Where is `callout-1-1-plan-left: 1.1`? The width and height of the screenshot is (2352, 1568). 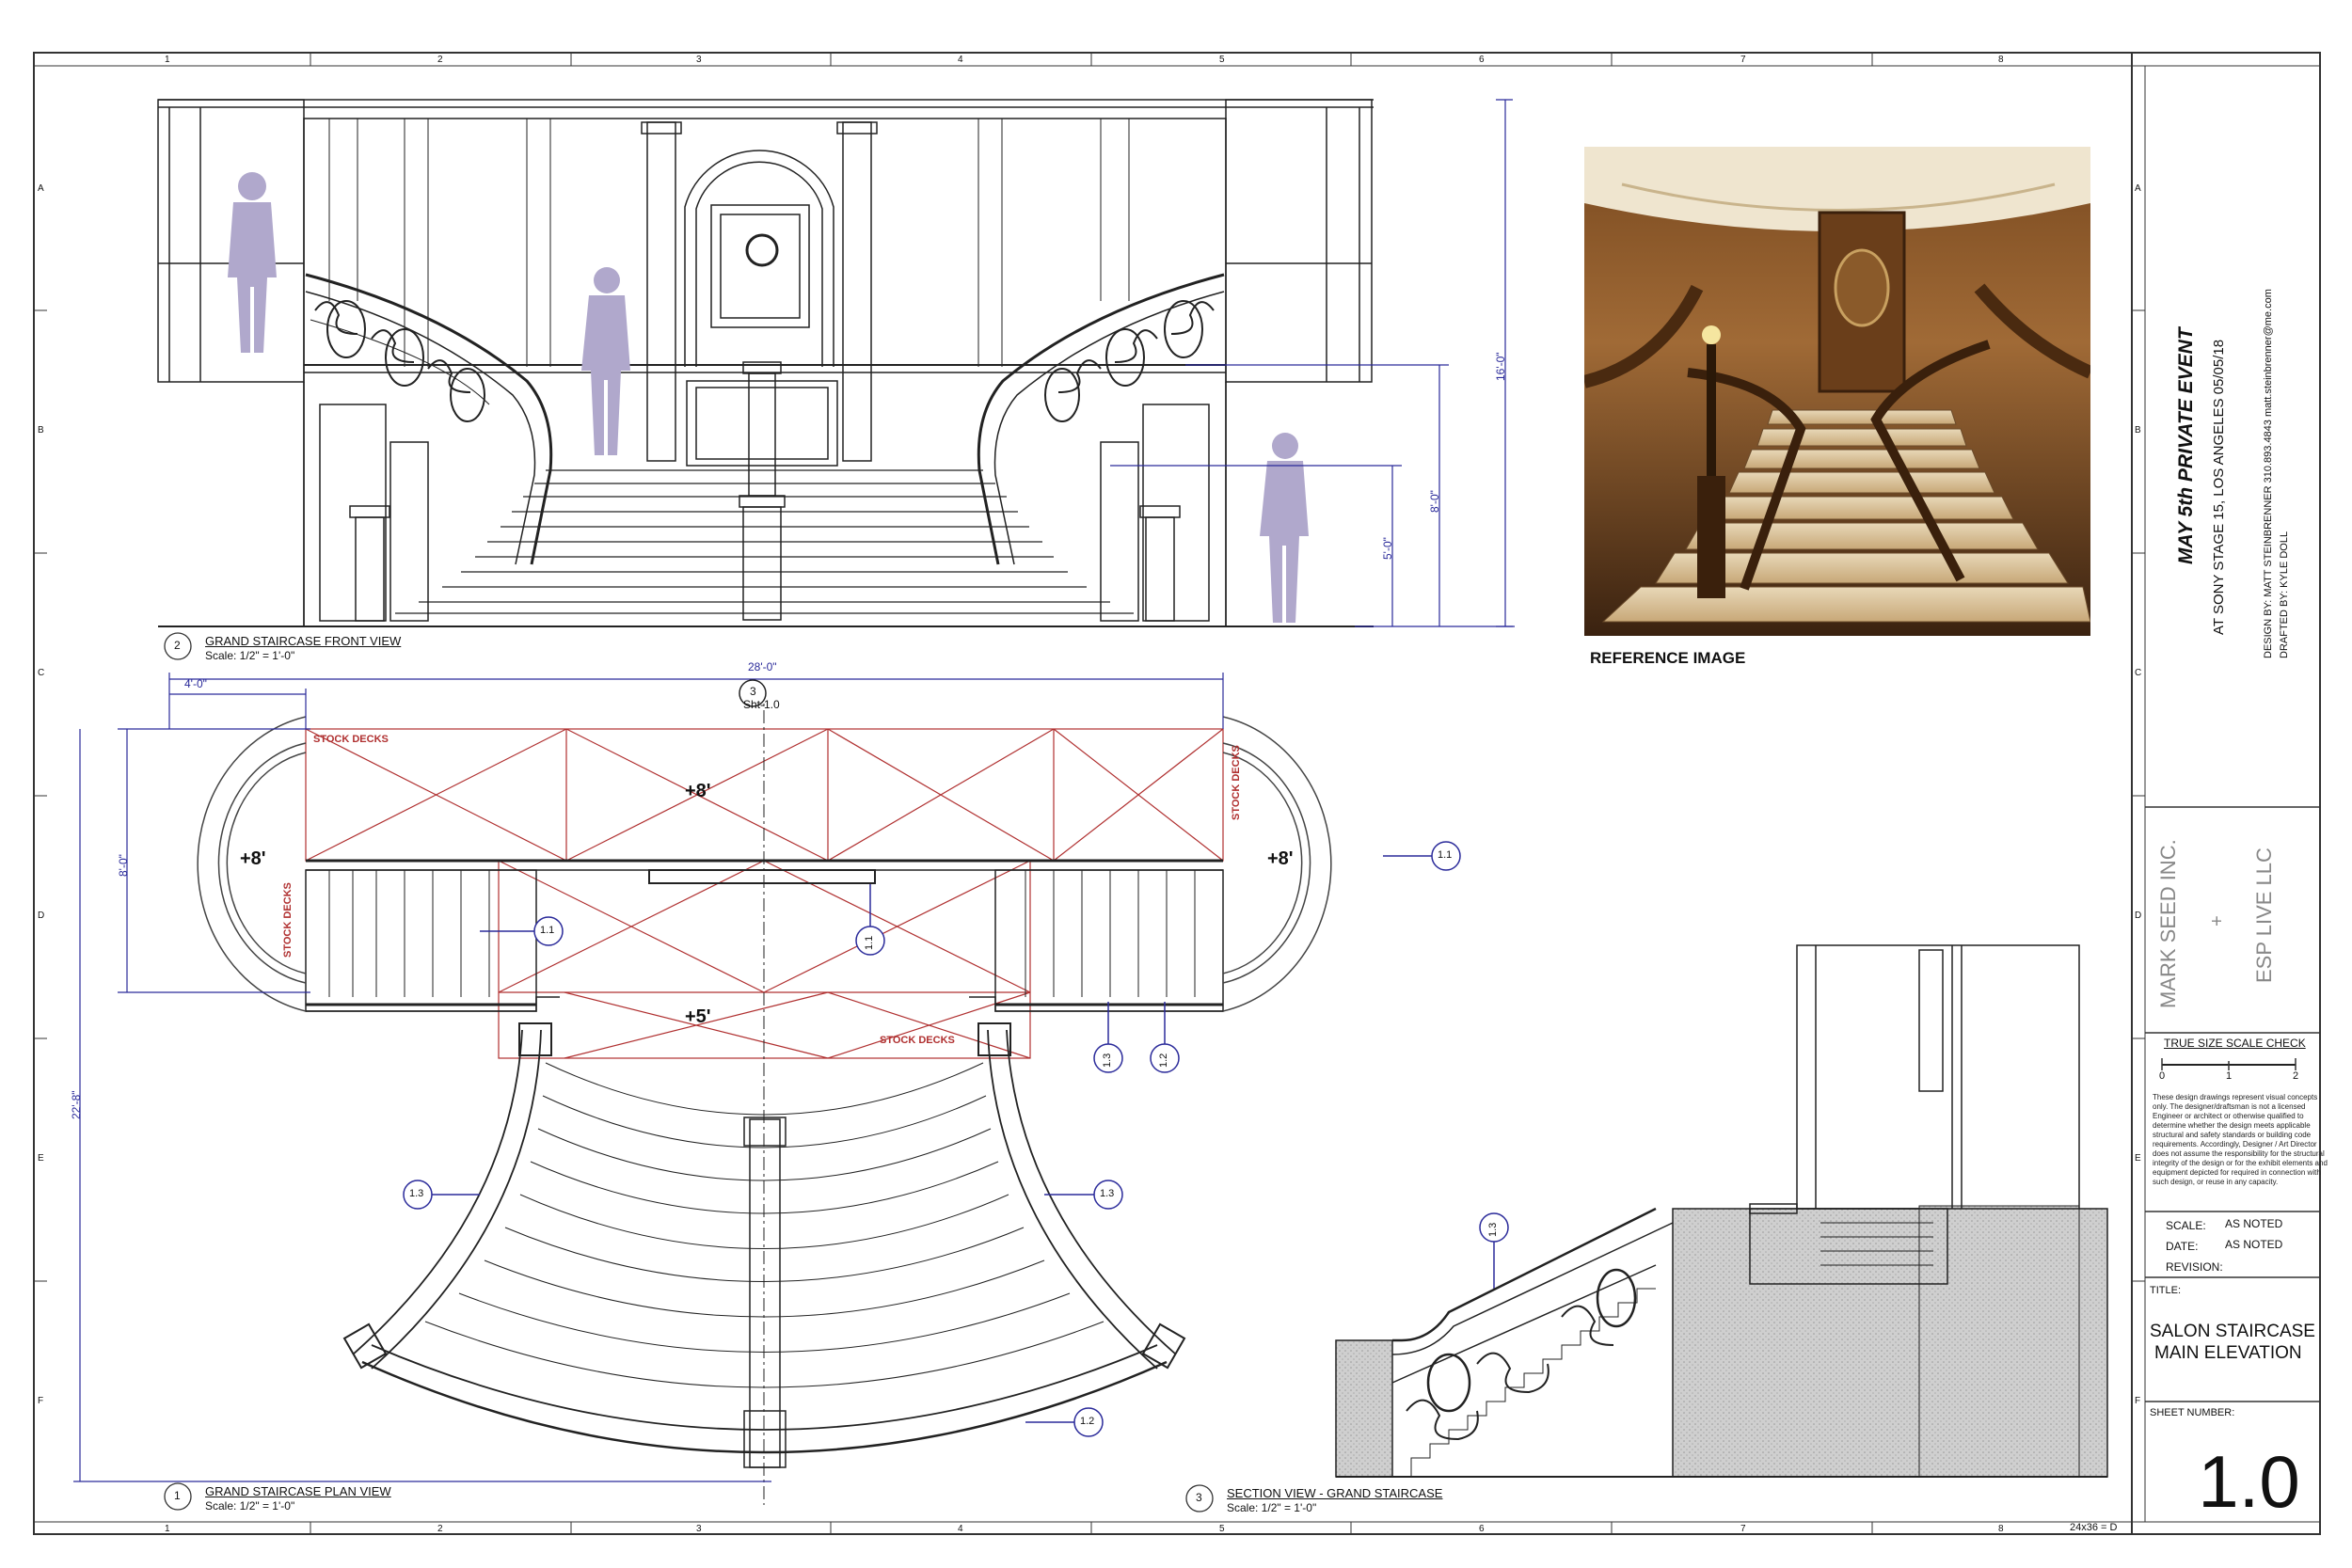
callout-1-1-plan-left: 1.1 is located at coordinates (547, 930).